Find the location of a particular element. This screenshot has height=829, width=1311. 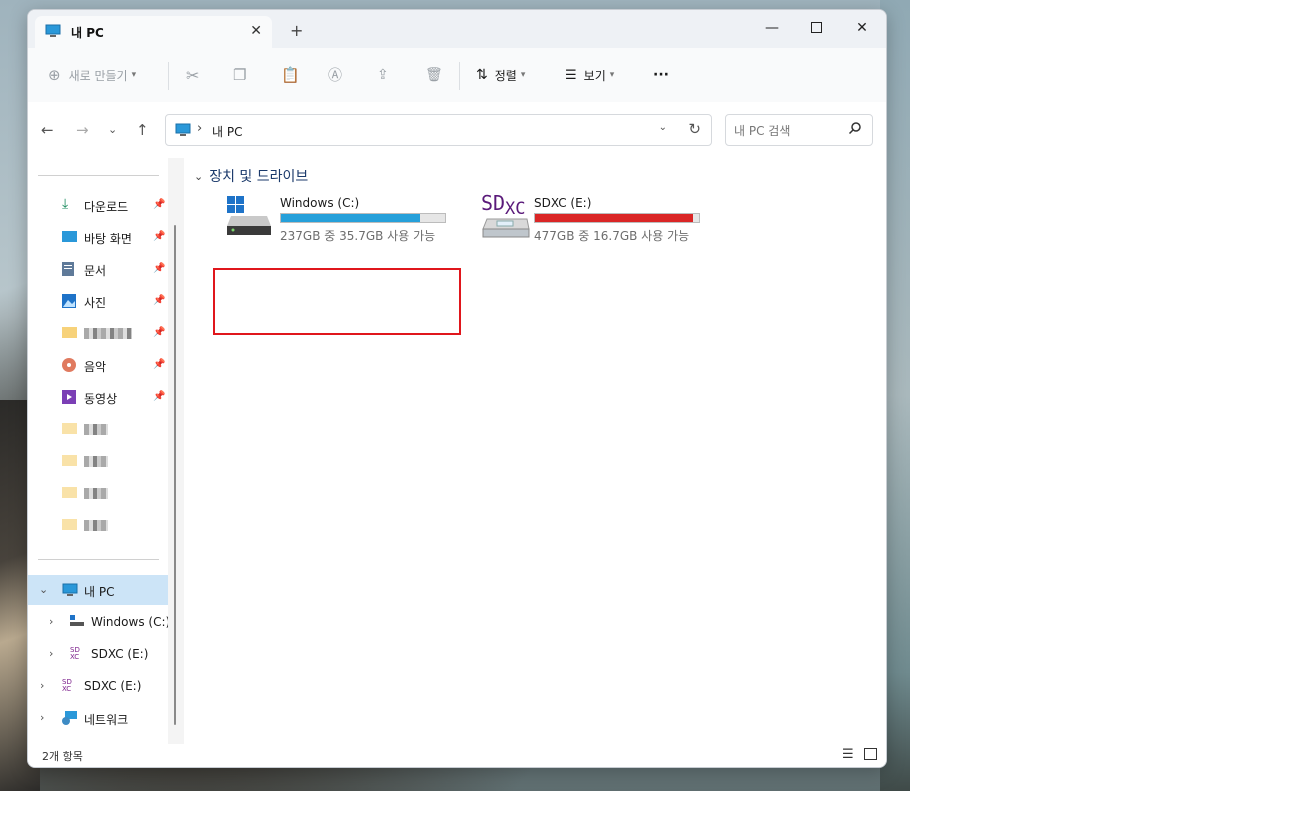

view-list-icon: ☰ is located at coordinates (571, 75).